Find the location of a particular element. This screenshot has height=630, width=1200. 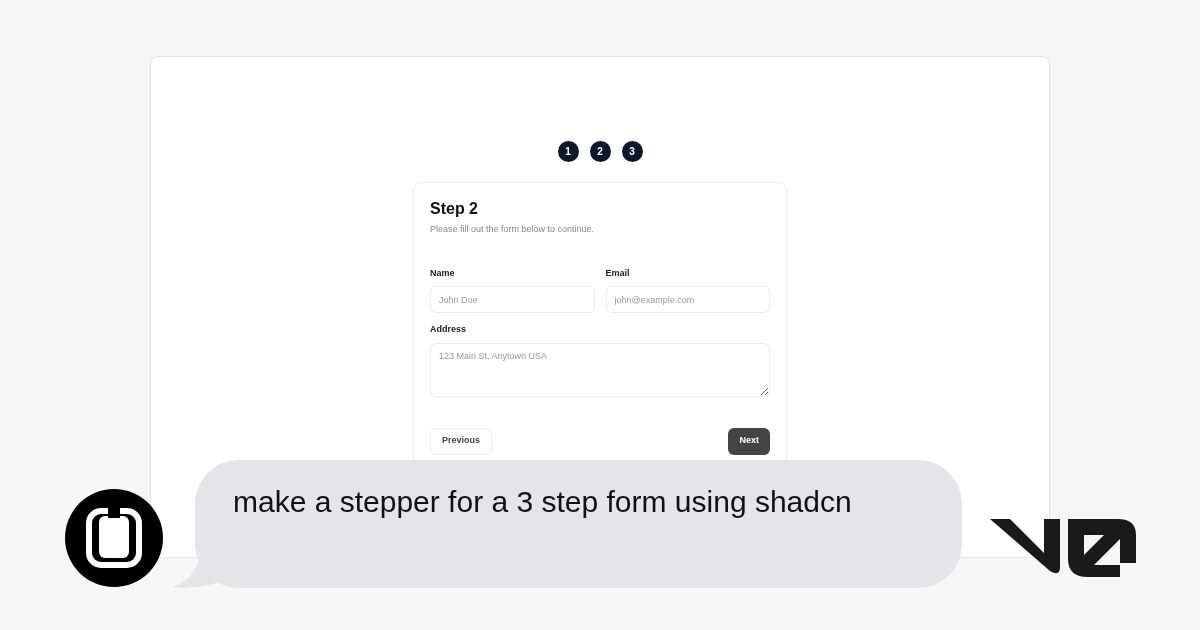

field-label: Email is located at coordinates (618, 273).